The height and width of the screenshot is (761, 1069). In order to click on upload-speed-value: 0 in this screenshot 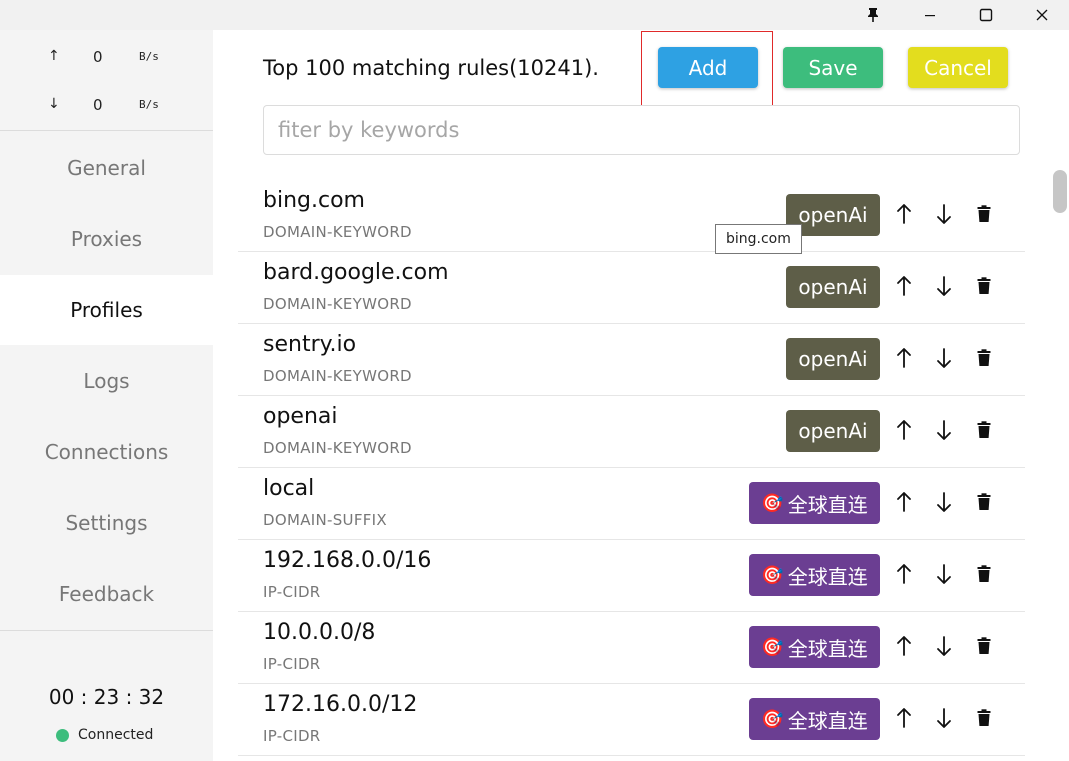, I will do `click(98, 57)`.